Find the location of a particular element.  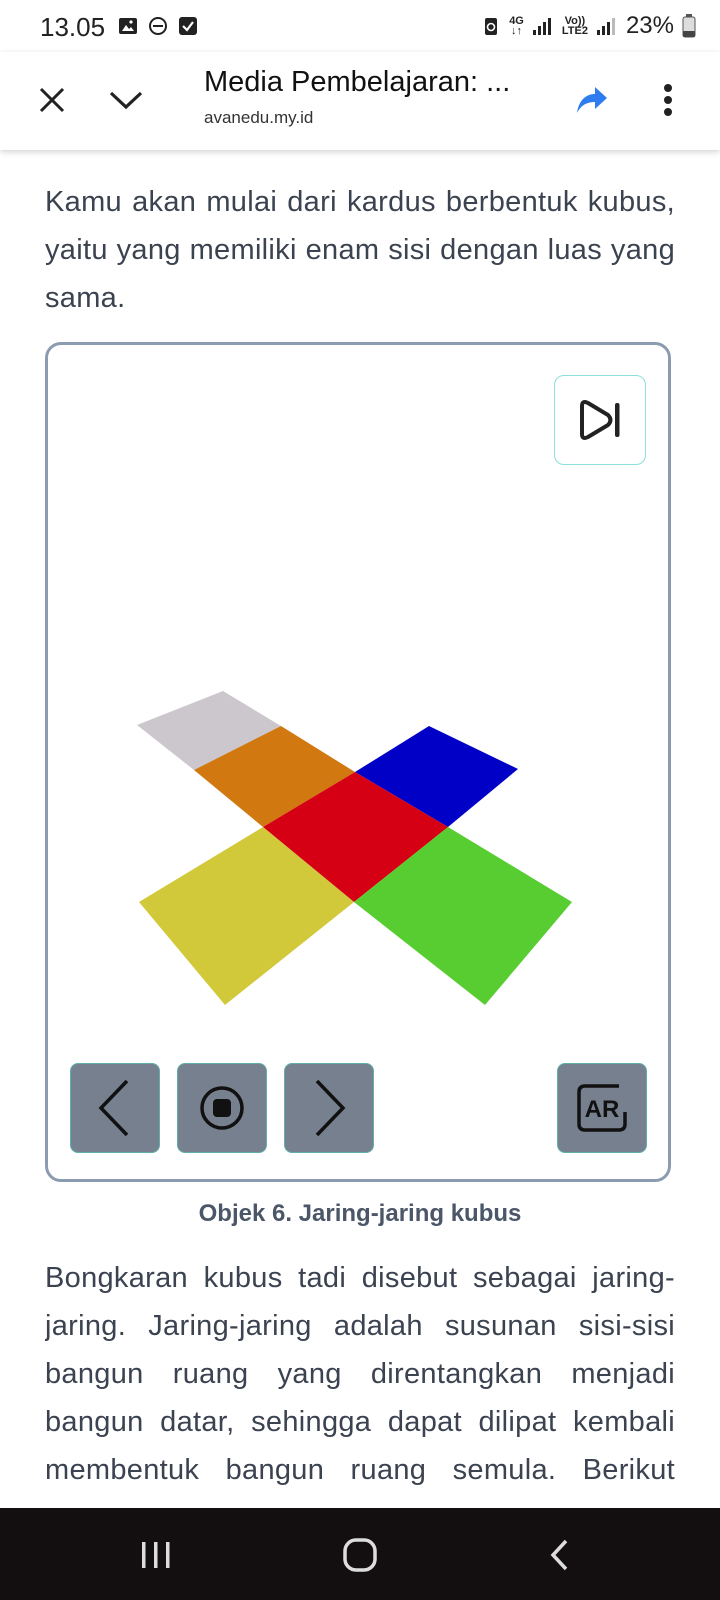

svg-text: AR is located at coordinates (602, 1109).